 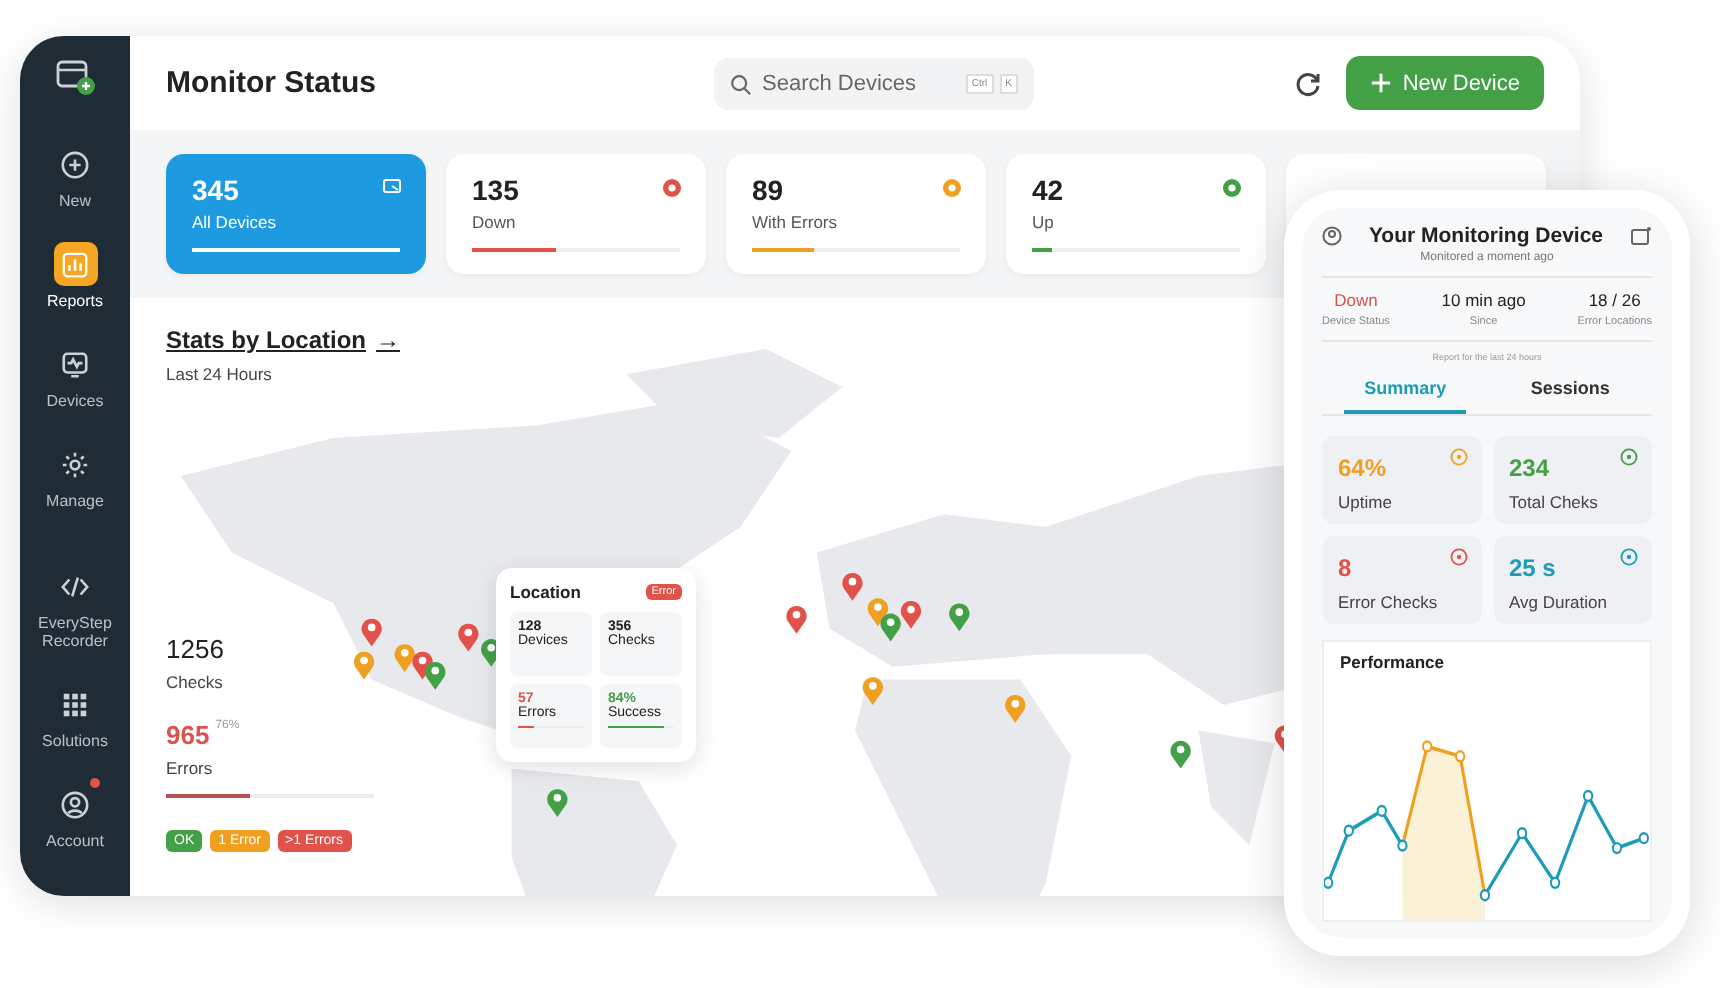 I want to click on metric-value: 234, so click(x=1529, y=468).